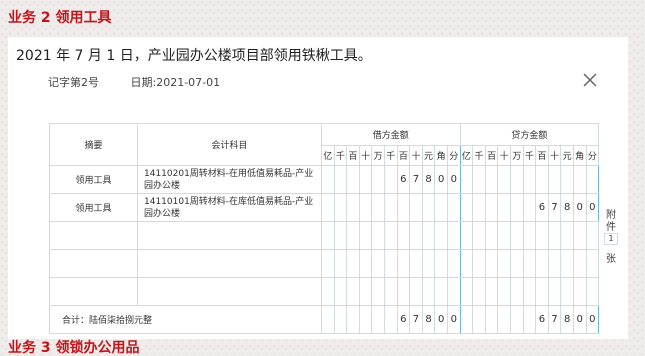 This screenshot has width=645, height=356. Describe the element at coordinates (611, 259) in the screenshot. I see `attachment-label: 张` at that location.